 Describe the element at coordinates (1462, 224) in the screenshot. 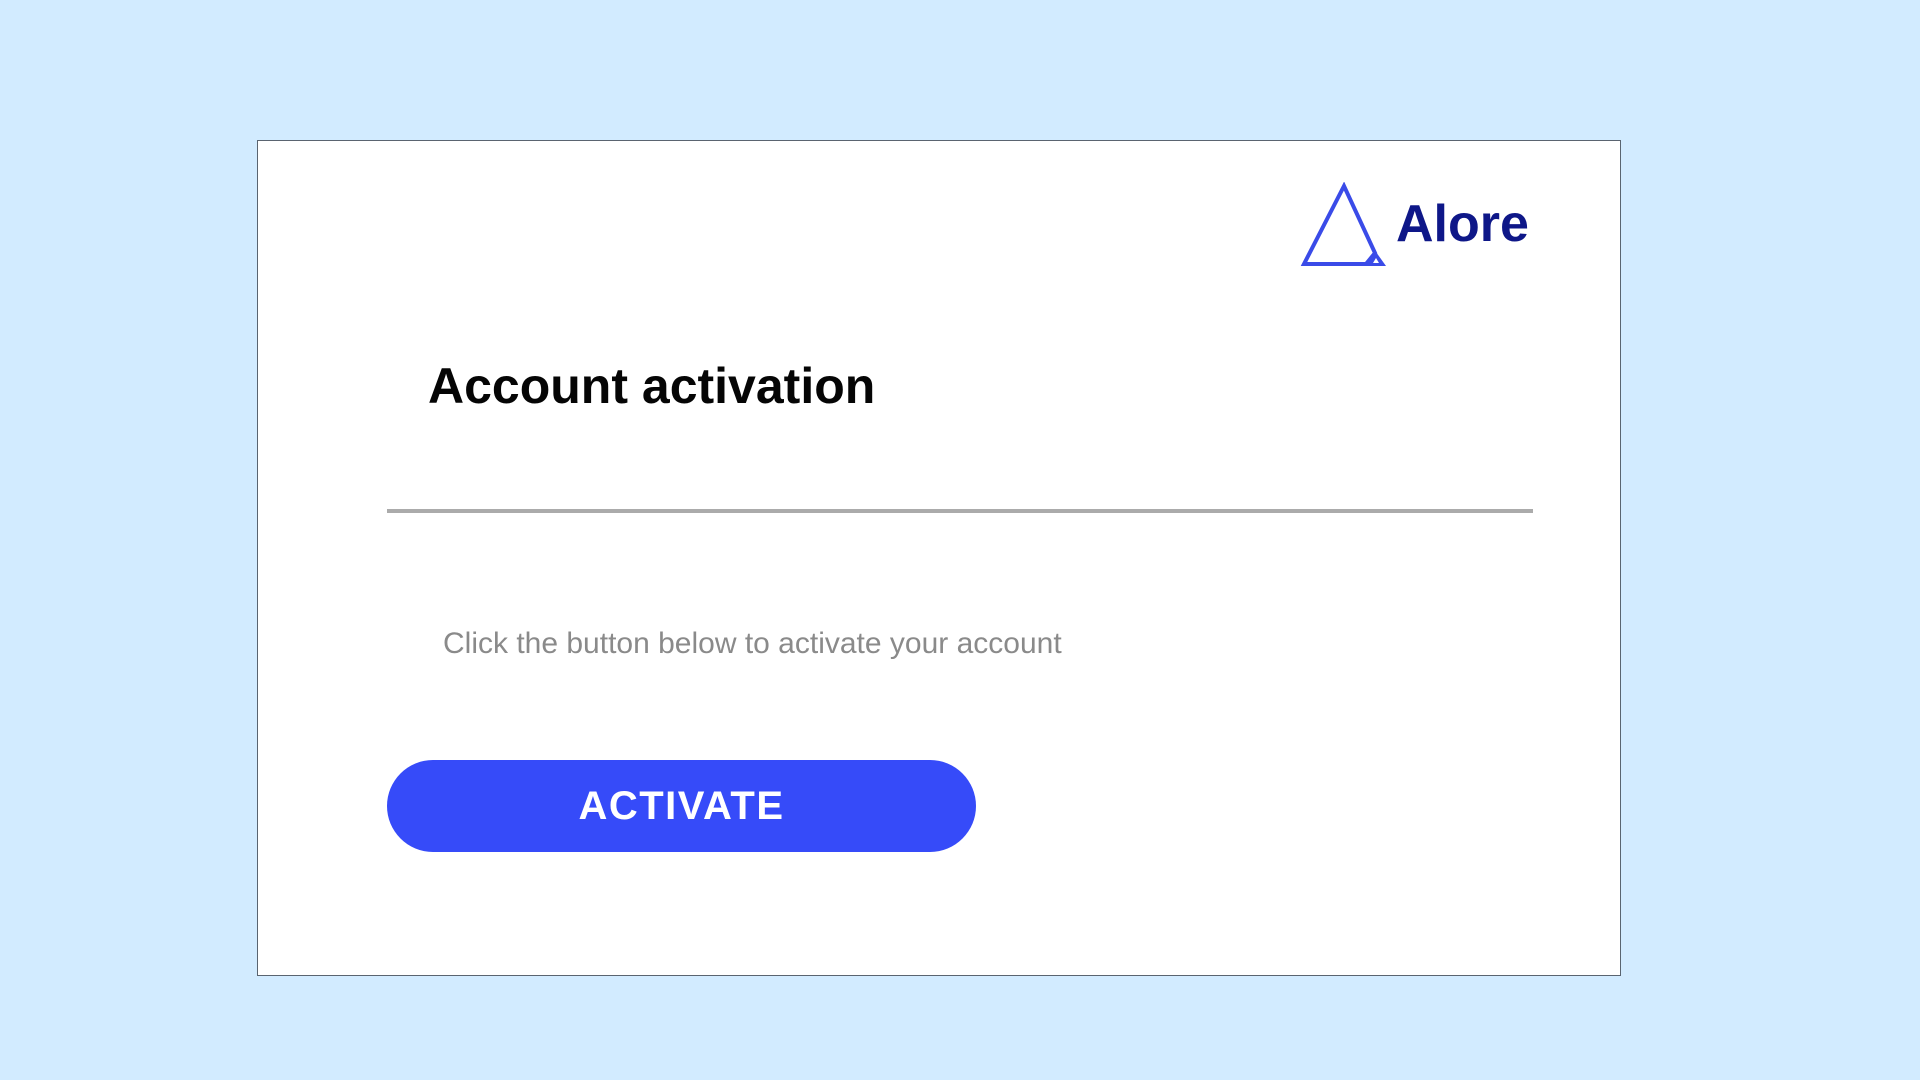

I see `brand-name: Alore` at that location.